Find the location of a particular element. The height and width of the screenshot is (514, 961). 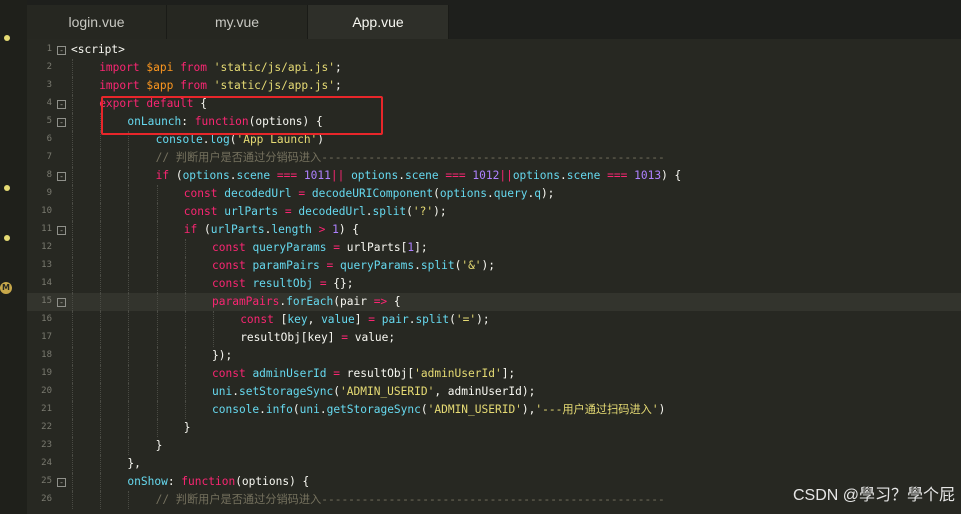

code-line: 16 const [key, value] = pair.split('='); is located at coordinates (494, 320).